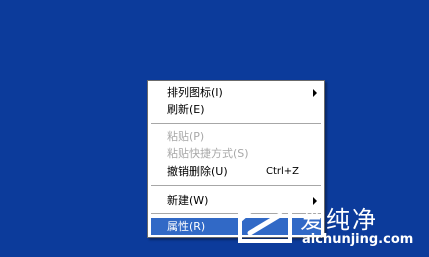 The image size is (429, 257). I want to click on menu-item-label: 粘贴(P), so click(186, 136).